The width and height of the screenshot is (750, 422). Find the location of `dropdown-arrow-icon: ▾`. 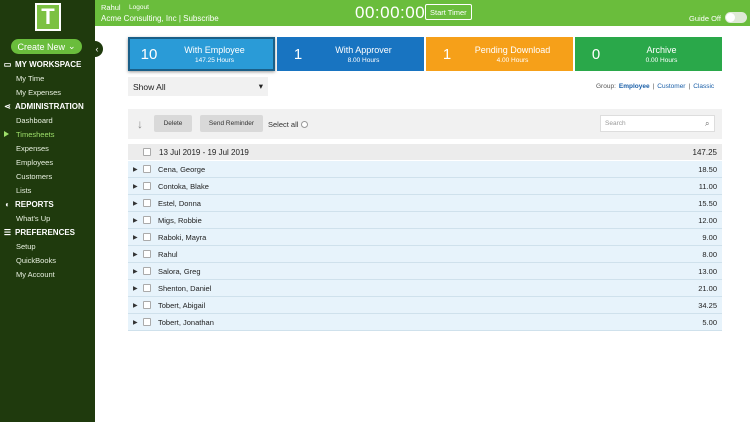

dropdown-arrow-icon: ▾ is located at coordinates (260, 86).